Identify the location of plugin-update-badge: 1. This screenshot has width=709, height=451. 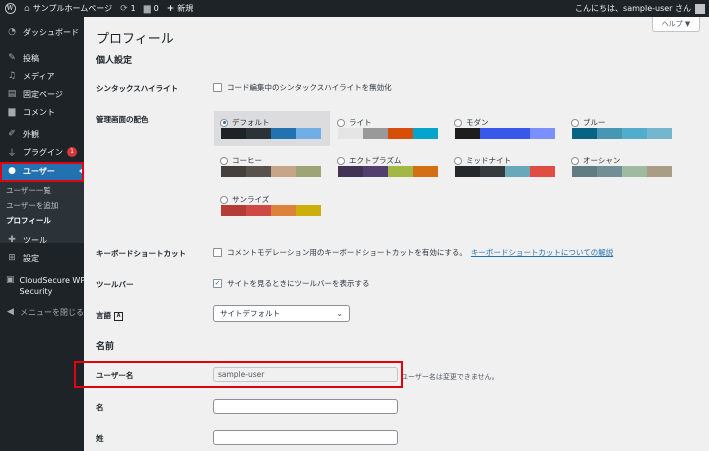
(72, 152).